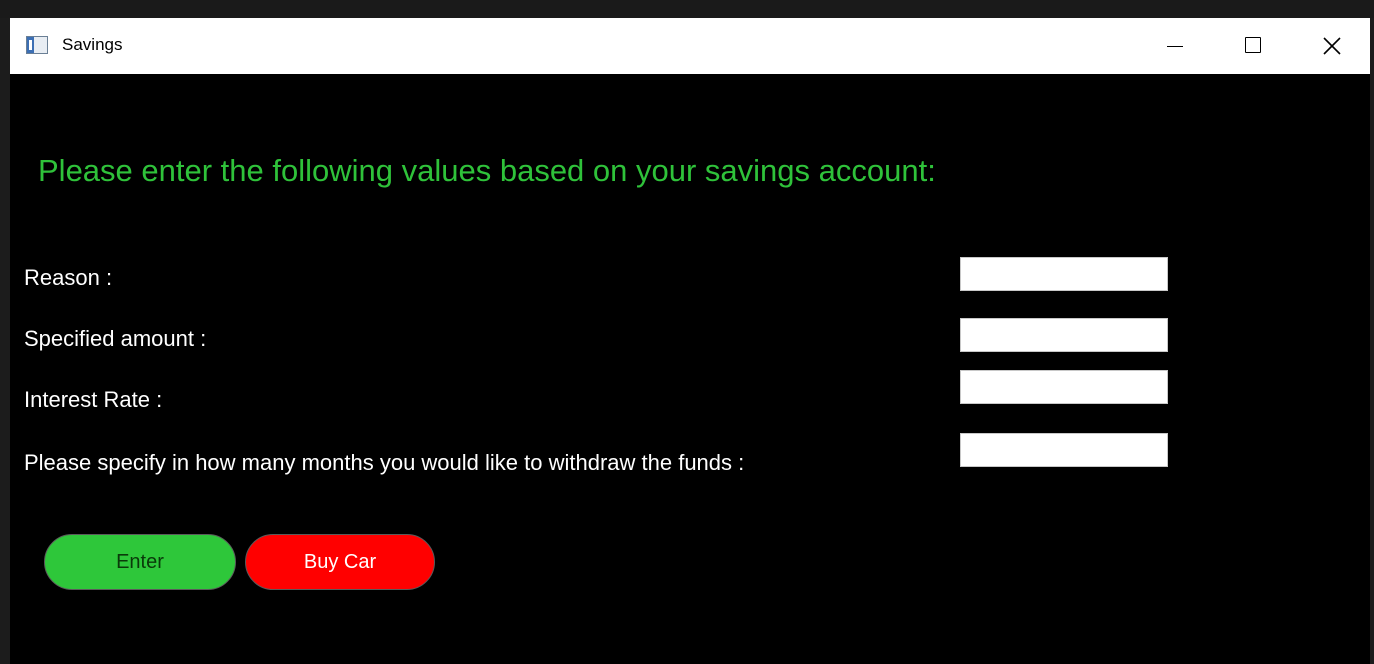 The width and height of the screenshot is (1374, 664). What do you see at coordinates (1064, 335) in the screenshot?
I see `specified-amount-input` at bounding box center [1064, 335].